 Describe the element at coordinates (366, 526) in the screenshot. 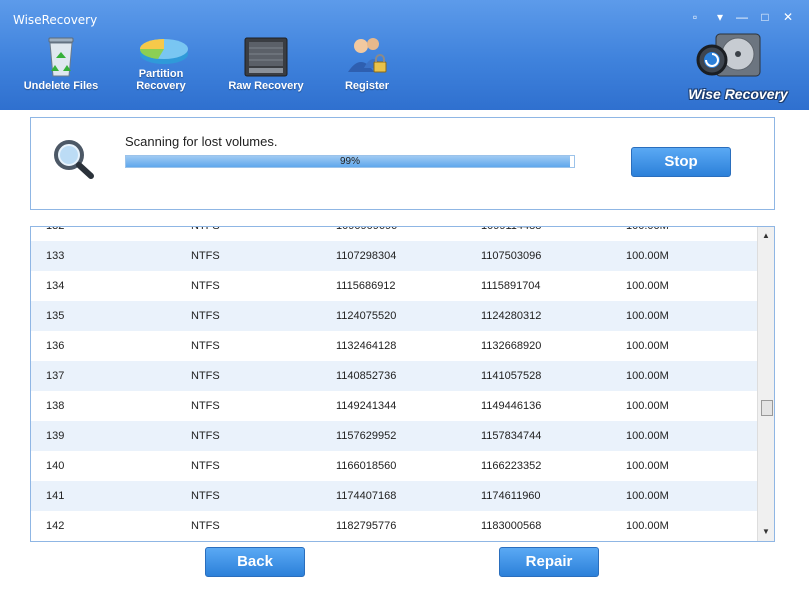

I see `table-cell: 1182795776` at that location.